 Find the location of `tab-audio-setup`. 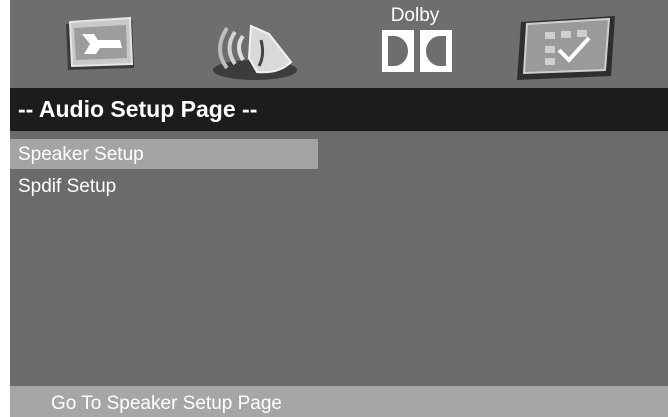

tab-audio-setup is located at coordinates (255, 44).